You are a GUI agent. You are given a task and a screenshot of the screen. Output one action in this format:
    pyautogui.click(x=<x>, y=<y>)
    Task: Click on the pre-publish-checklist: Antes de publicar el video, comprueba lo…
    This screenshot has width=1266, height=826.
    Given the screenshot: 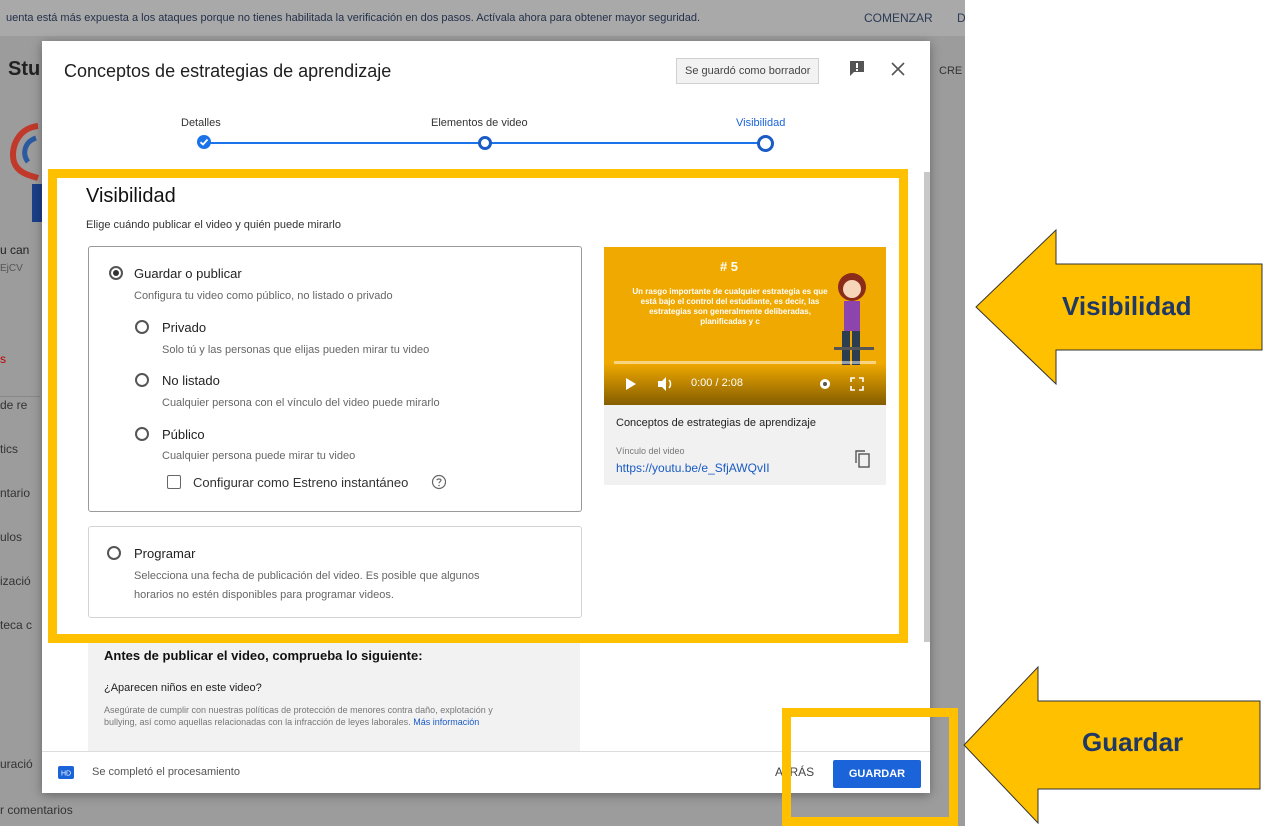 What is the action you would take?
    pyautogui.click(x=334, y=693)
    